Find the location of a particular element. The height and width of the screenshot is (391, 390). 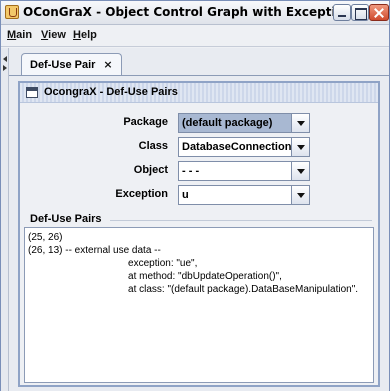

object-label: Object is located at coordinates (150, 170).